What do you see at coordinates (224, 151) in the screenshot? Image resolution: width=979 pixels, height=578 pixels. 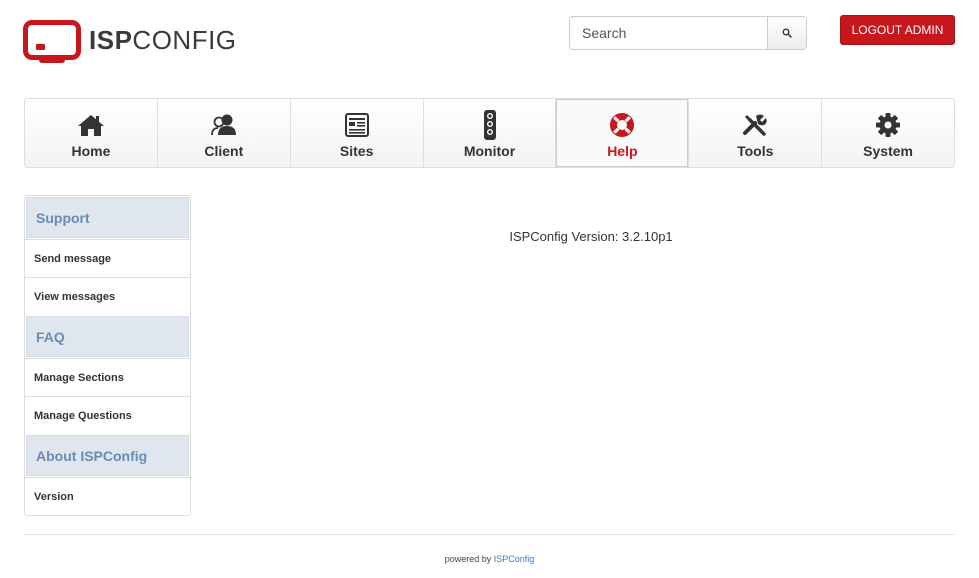 I see `nav-tab-label: Client` at bounding box center [224, 151].